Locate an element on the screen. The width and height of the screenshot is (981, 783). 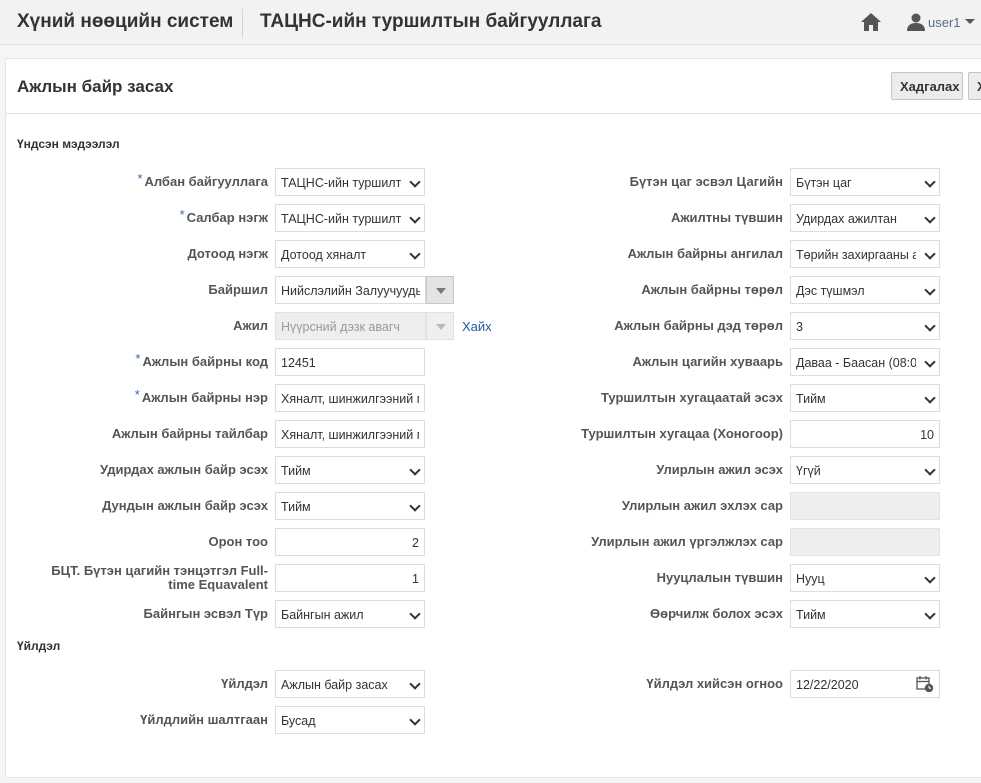
label-action-reason: Үйлдлийн шалтгаан is located at coordinates (204, 719).